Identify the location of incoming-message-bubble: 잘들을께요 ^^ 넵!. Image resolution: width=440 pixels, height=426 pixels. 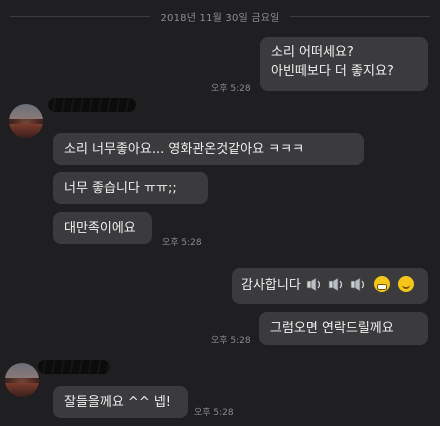
(120, 402).